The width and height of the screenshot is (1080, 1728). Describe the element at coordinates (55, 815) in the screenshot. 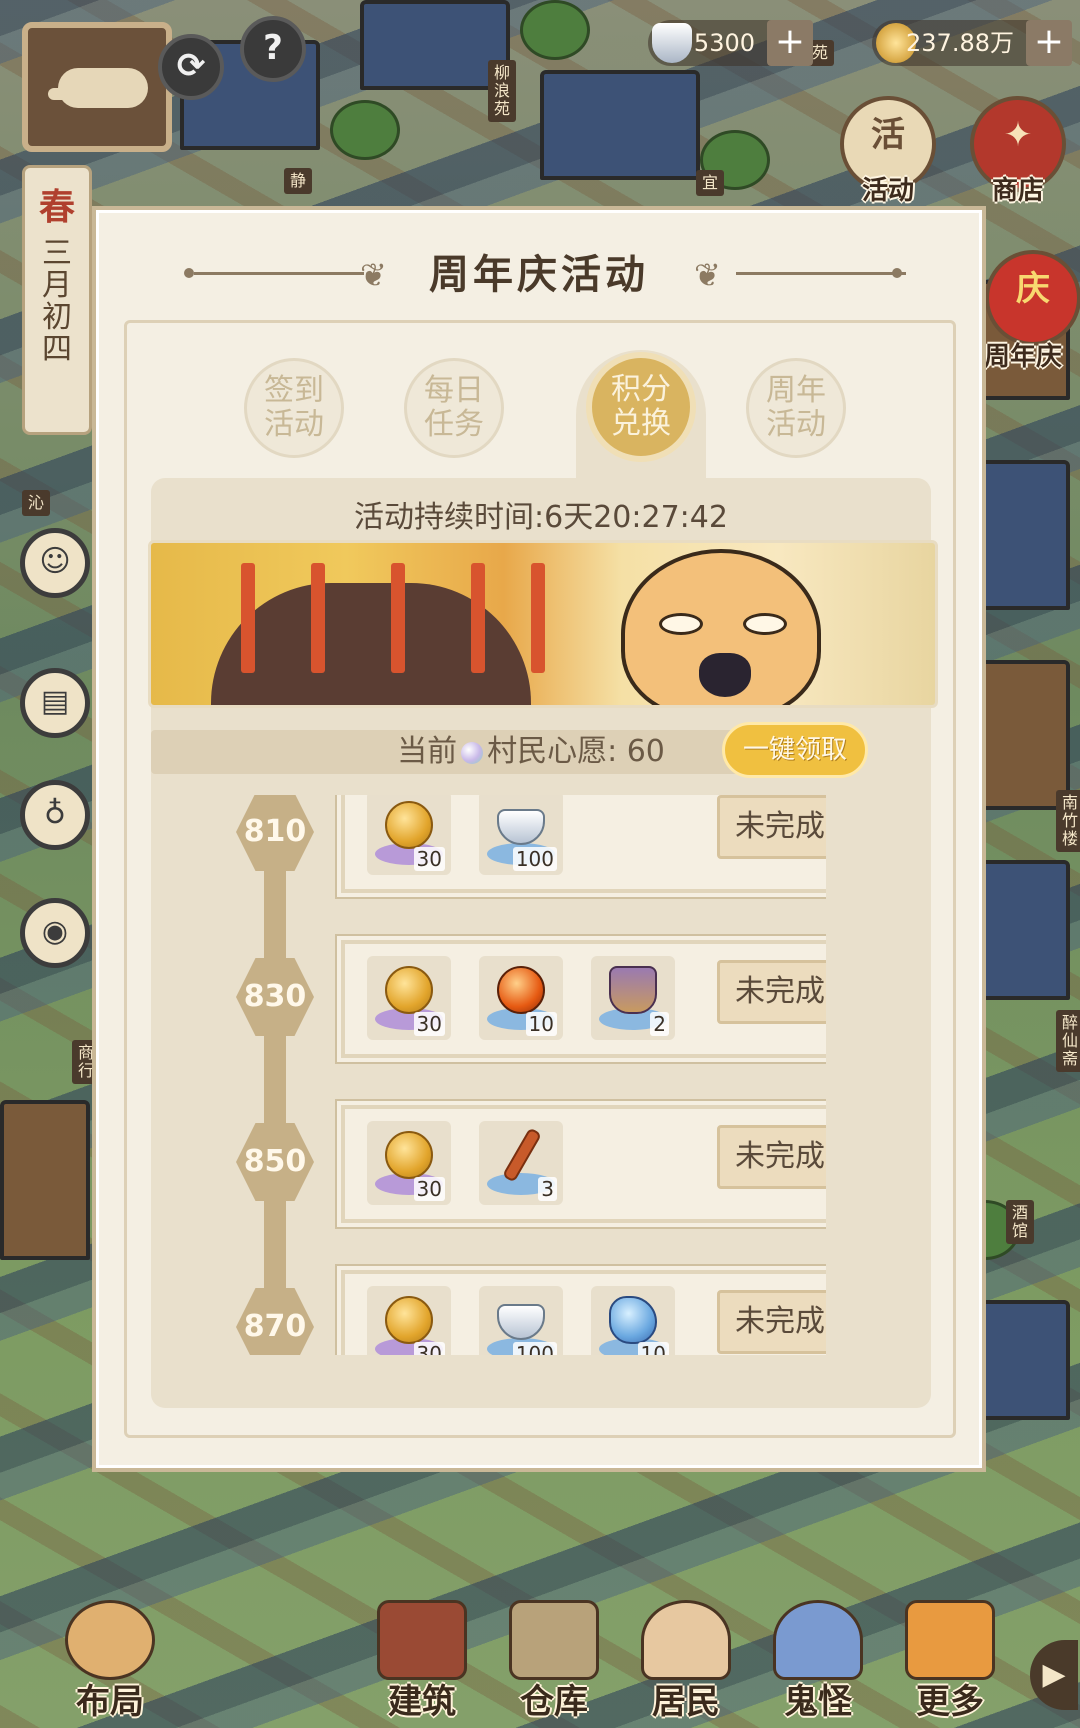

I see `bag-icon: ♁` at that location.